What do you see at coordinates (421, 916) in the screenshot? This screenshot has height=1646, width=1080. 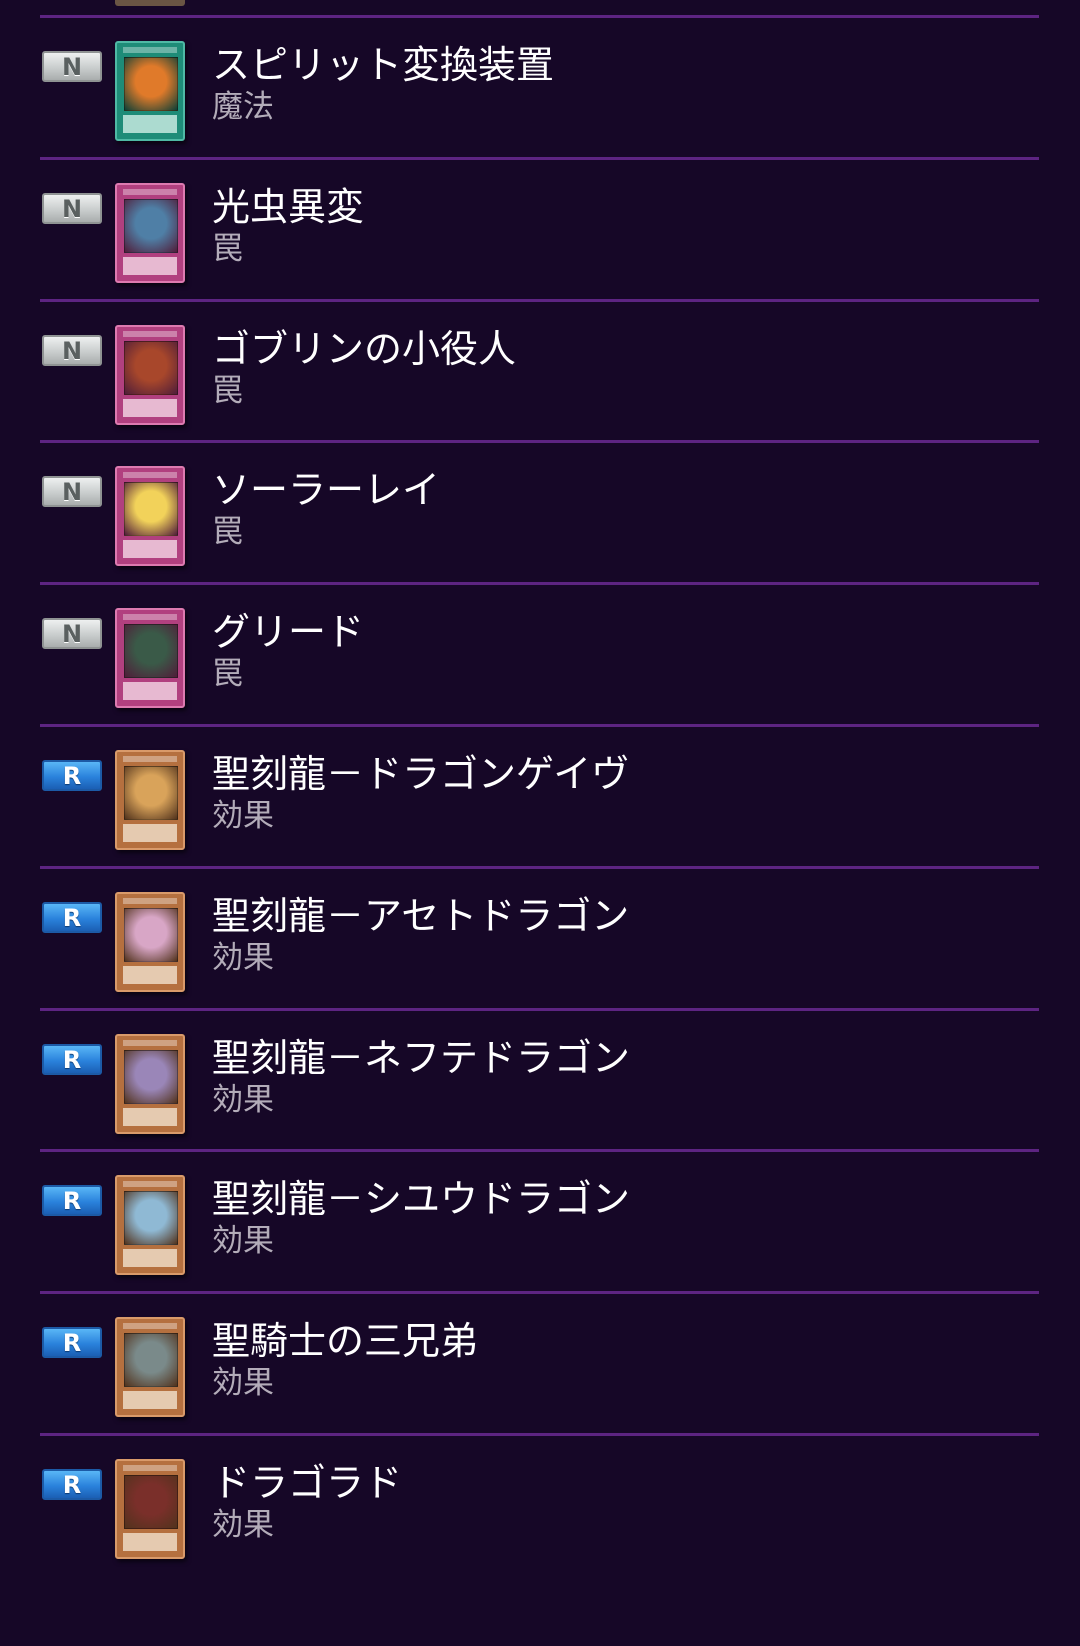 I see `card-name: 聖刻龍－アセトドラゴン` at bounding box center [421, 916].